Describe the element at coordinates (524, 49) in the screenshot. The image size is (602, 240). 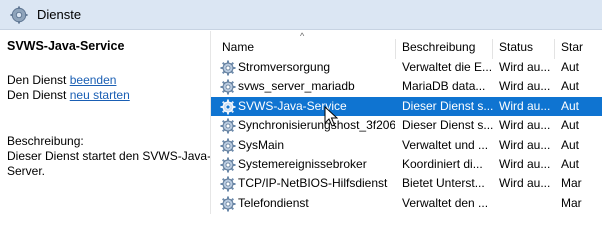
I see `column-header-status: Status` at that location.